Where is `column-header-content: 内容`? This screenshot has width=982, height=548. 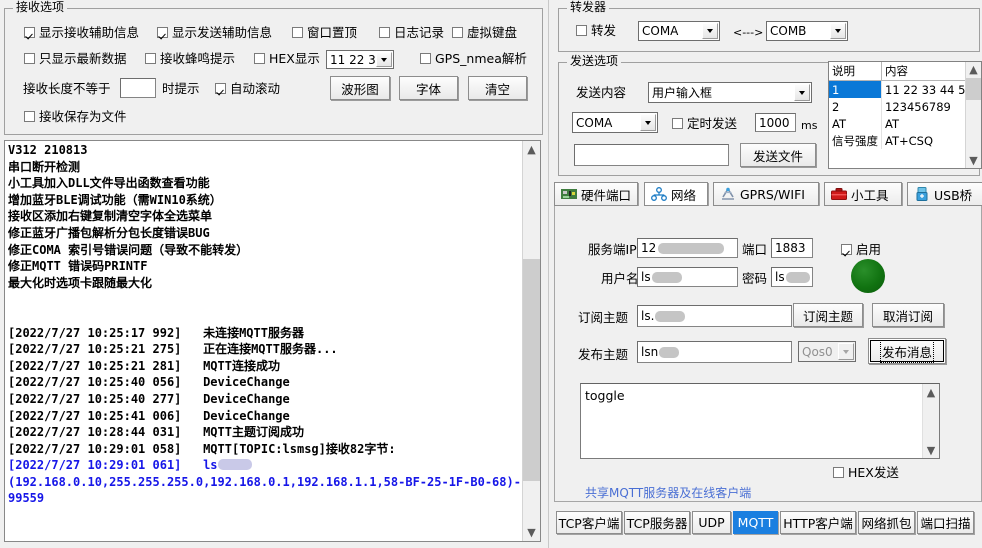
column-header-content: 内容 is located at coordinates (929, 71).